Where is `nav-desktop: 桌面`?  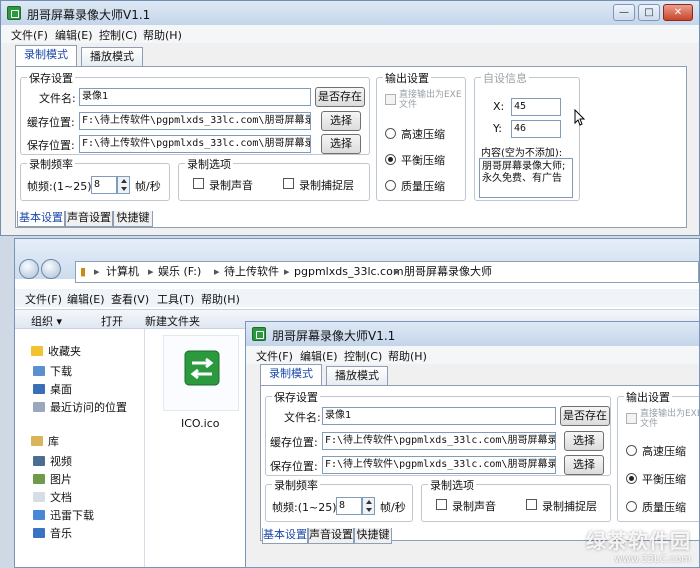
nav-desktop: 桌面 is located at coordinates (52, 389).